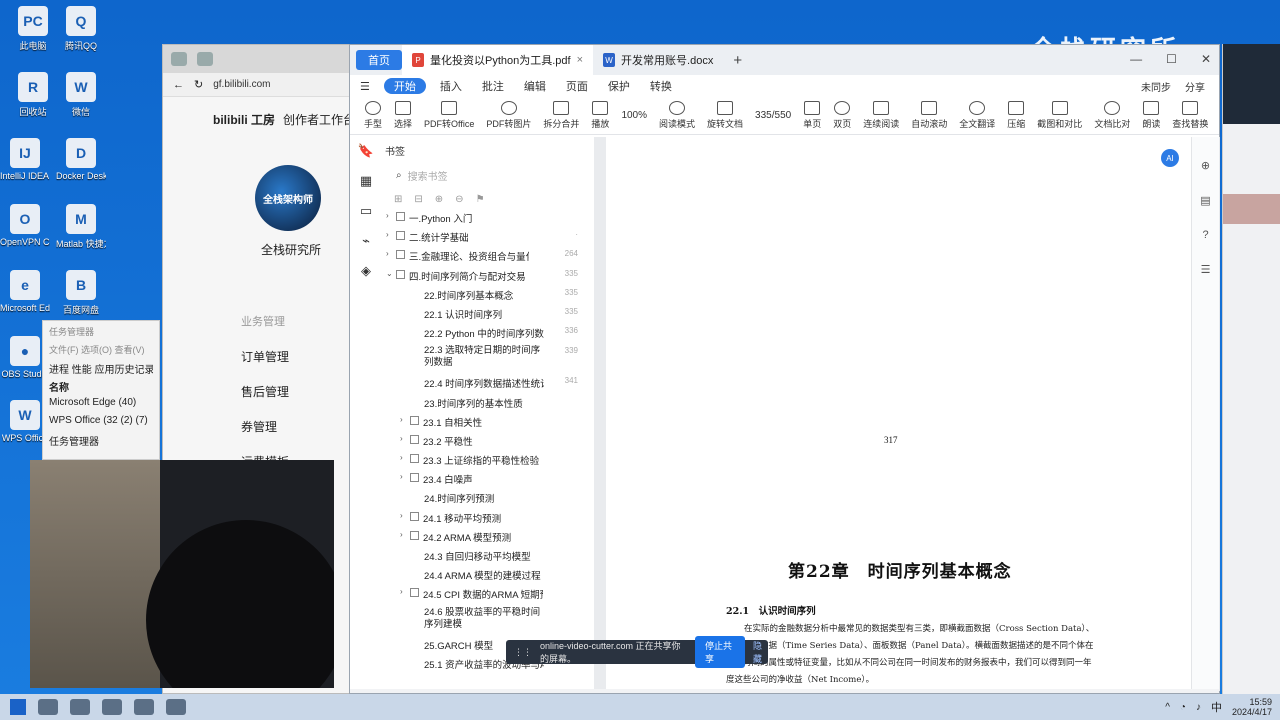 Image resolution: width=1280 pixels, height=720 pixels. I want to click on help-icon: ?, so click(1205, 235).